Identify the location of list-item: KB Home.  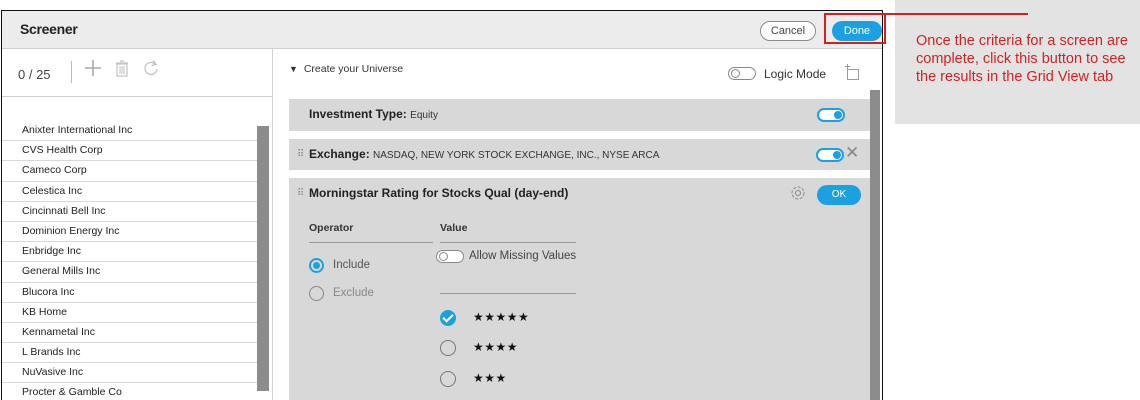
(129, 313).